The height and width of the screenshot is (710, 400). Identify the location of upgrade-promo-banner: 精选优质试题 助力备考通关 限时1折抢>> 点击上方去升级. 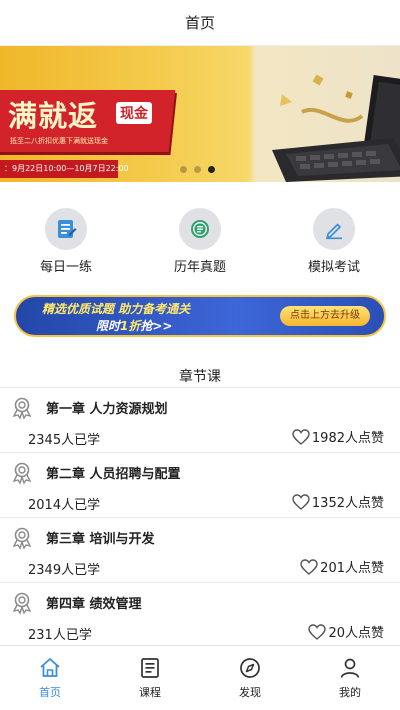
(200, 316).